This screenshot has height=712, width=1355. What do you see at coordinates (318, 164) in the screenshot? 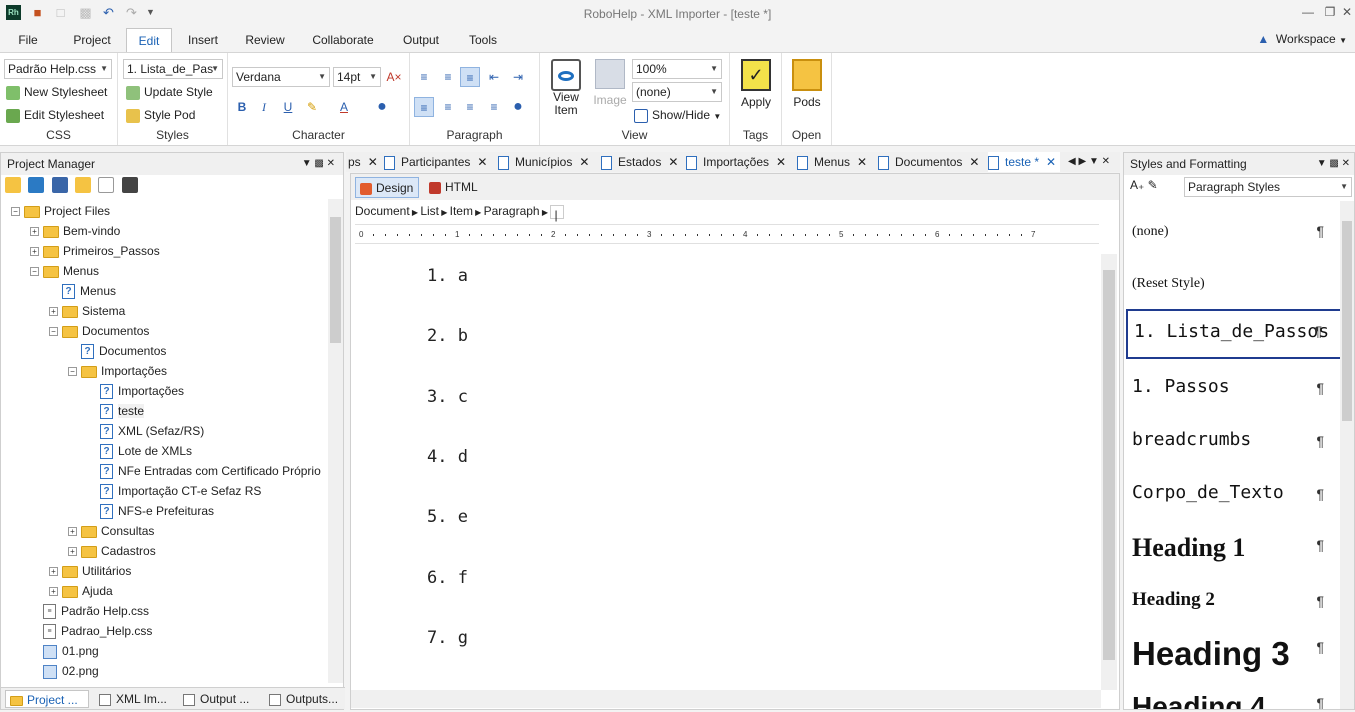
I see `panel-options-icon: ▼ ▩ ✕` at bounding box center [318, 164].